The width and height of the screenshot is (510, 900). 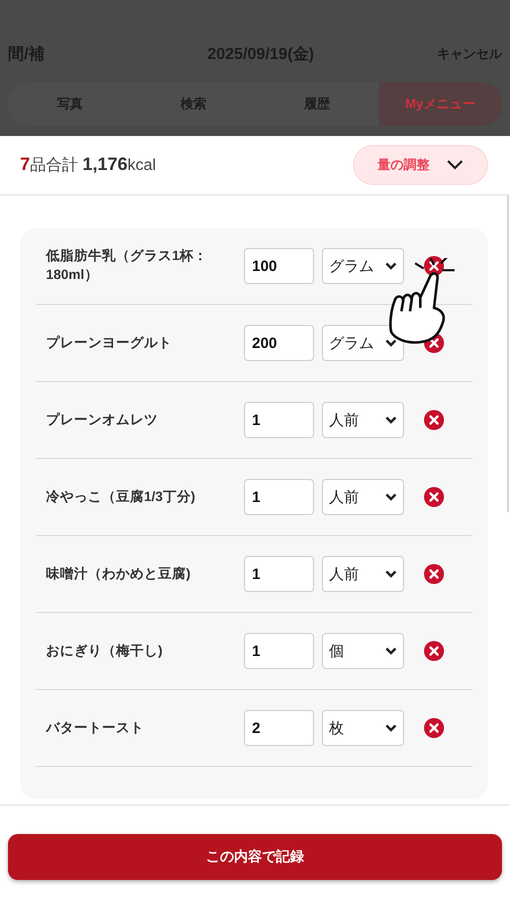 I want to click on food-name: プレーンヨーグルト, so click(x=109, y=343).